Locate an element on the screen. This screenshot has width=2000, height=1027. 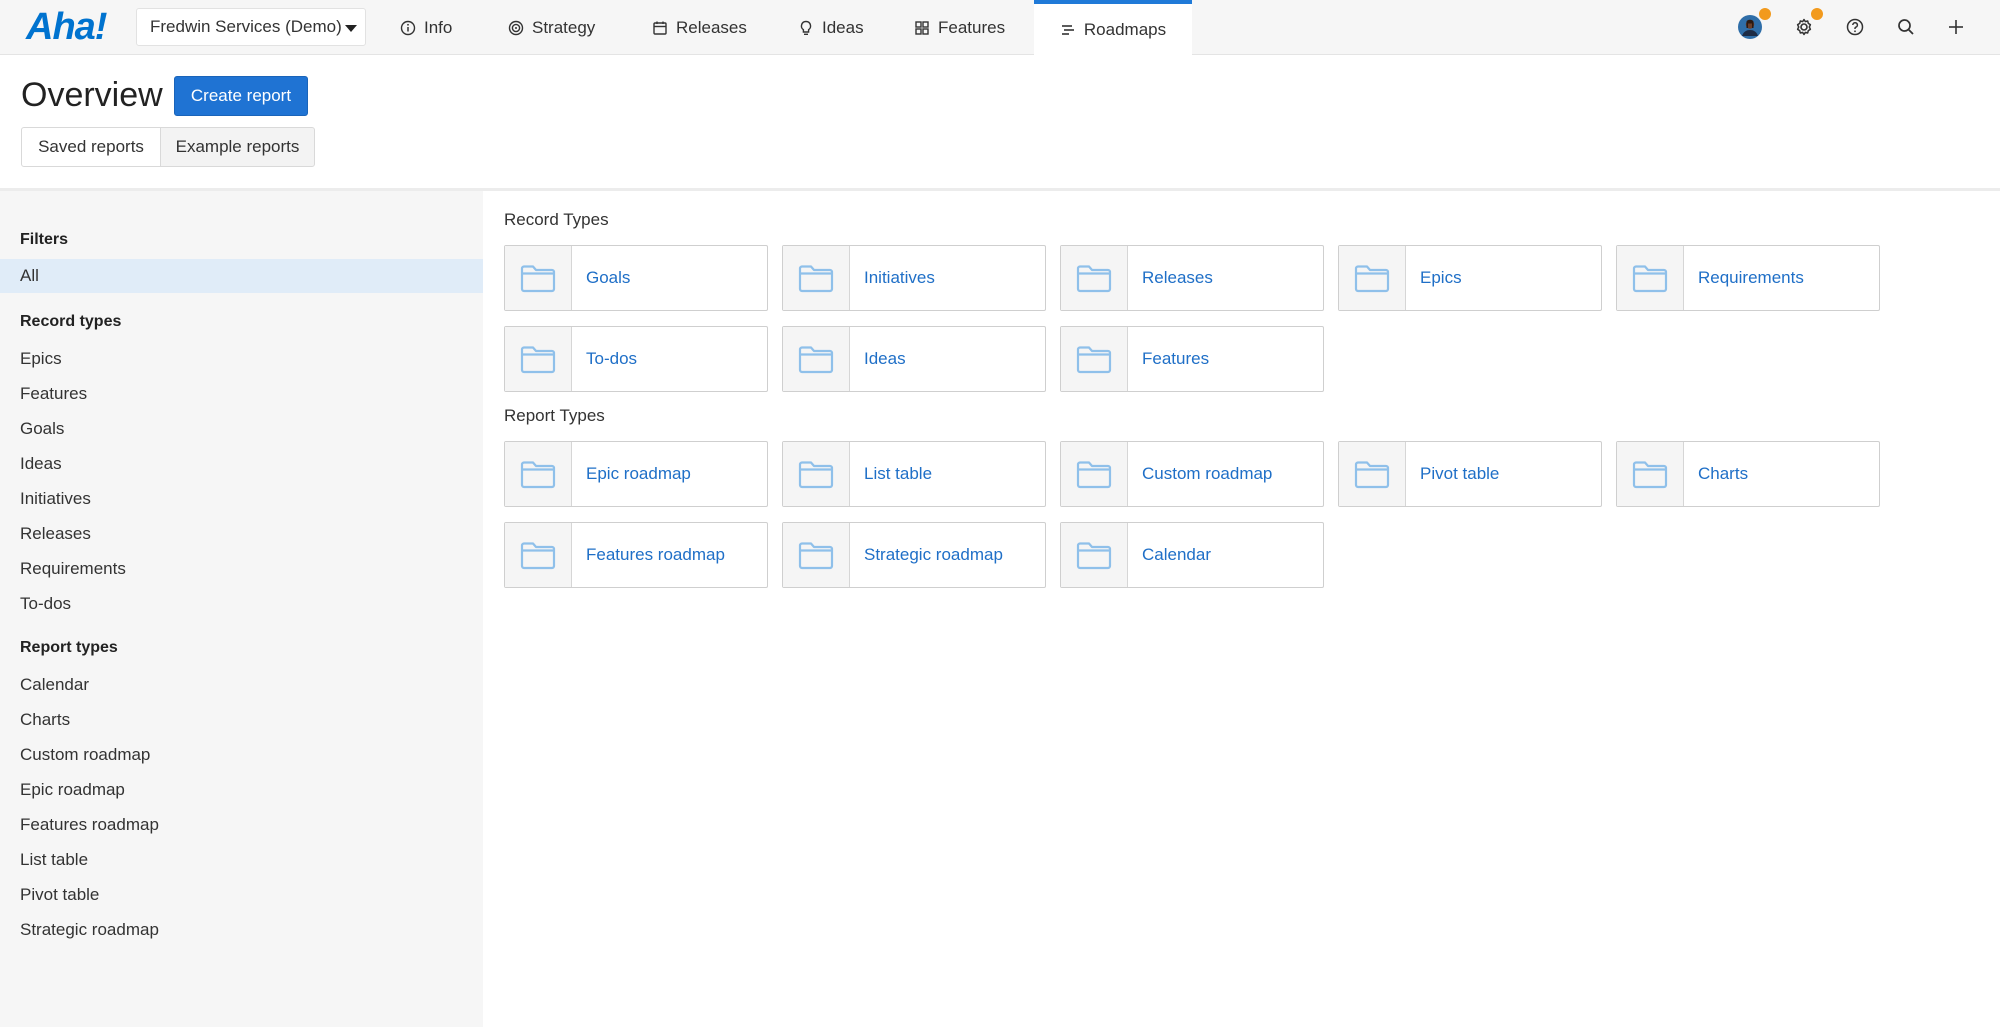
aha-logo: Aha! is located at coordinates (66, 27).